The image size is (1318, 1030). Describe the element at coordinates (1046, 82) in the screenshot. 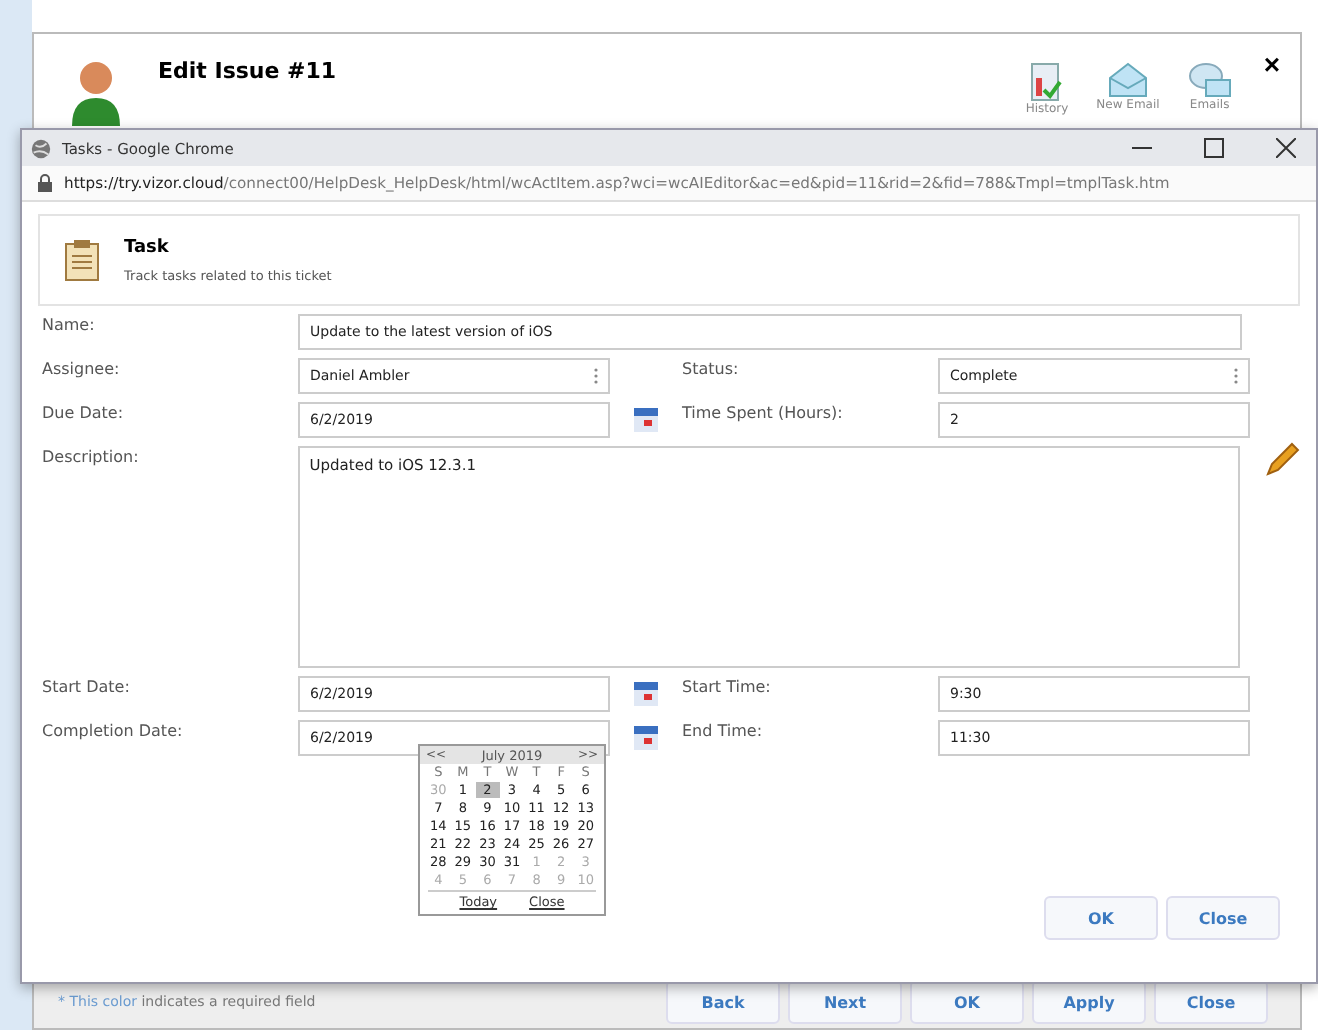

I see `document-icon` at that location.